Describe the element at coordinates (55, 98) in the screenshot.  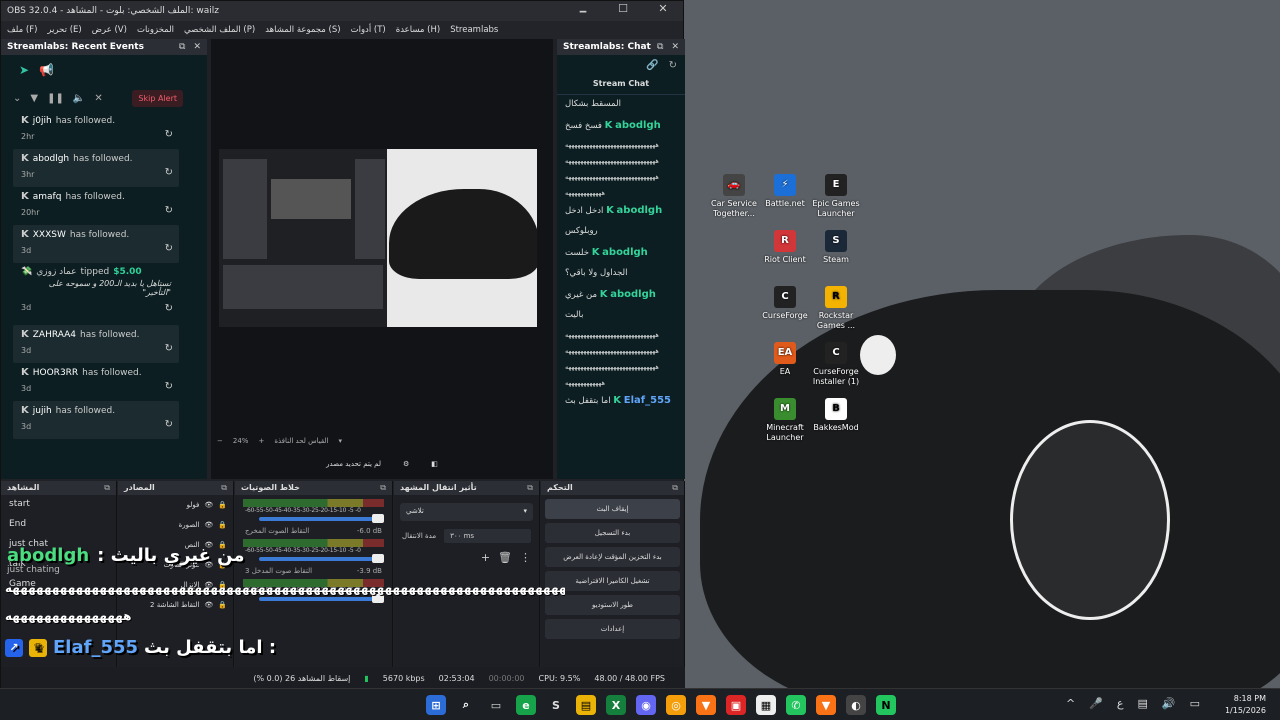
I see `pause-icon: ❚❚` at that location.